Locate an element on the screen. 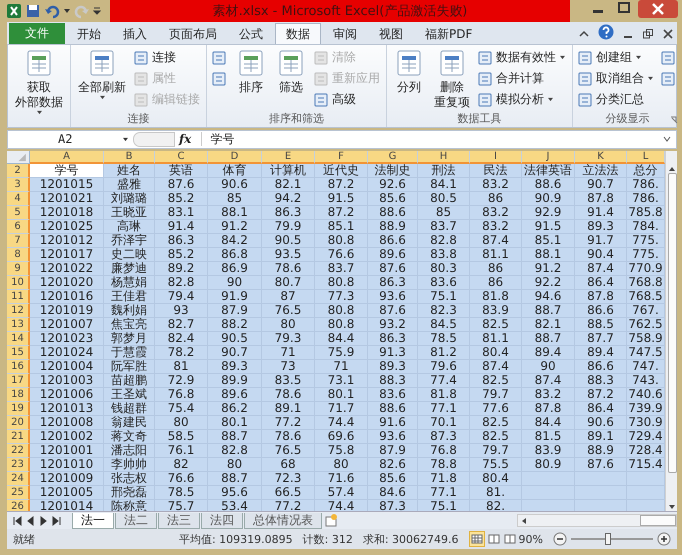 The width and height of the screenshot is (682, 555). zoom-in-icon is located at coordinates (664, 539).